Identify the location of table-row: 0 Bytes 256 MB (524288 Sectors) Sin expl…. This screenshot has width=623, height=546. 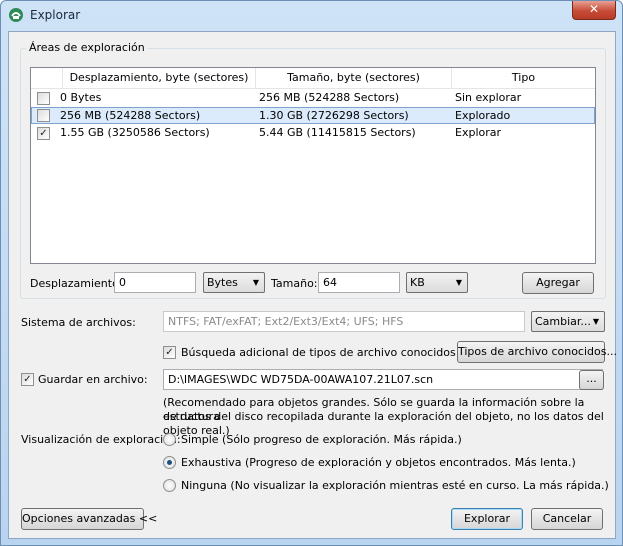
(313, 98).